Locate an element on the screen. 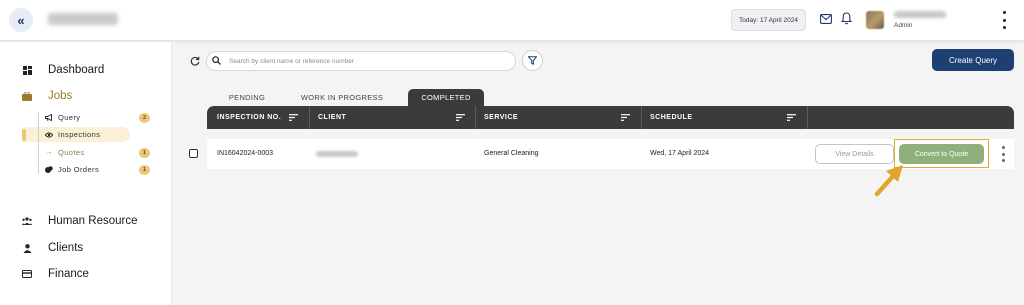  column-header-schedule: SCHEDULE is located at coordinates (671, 117).